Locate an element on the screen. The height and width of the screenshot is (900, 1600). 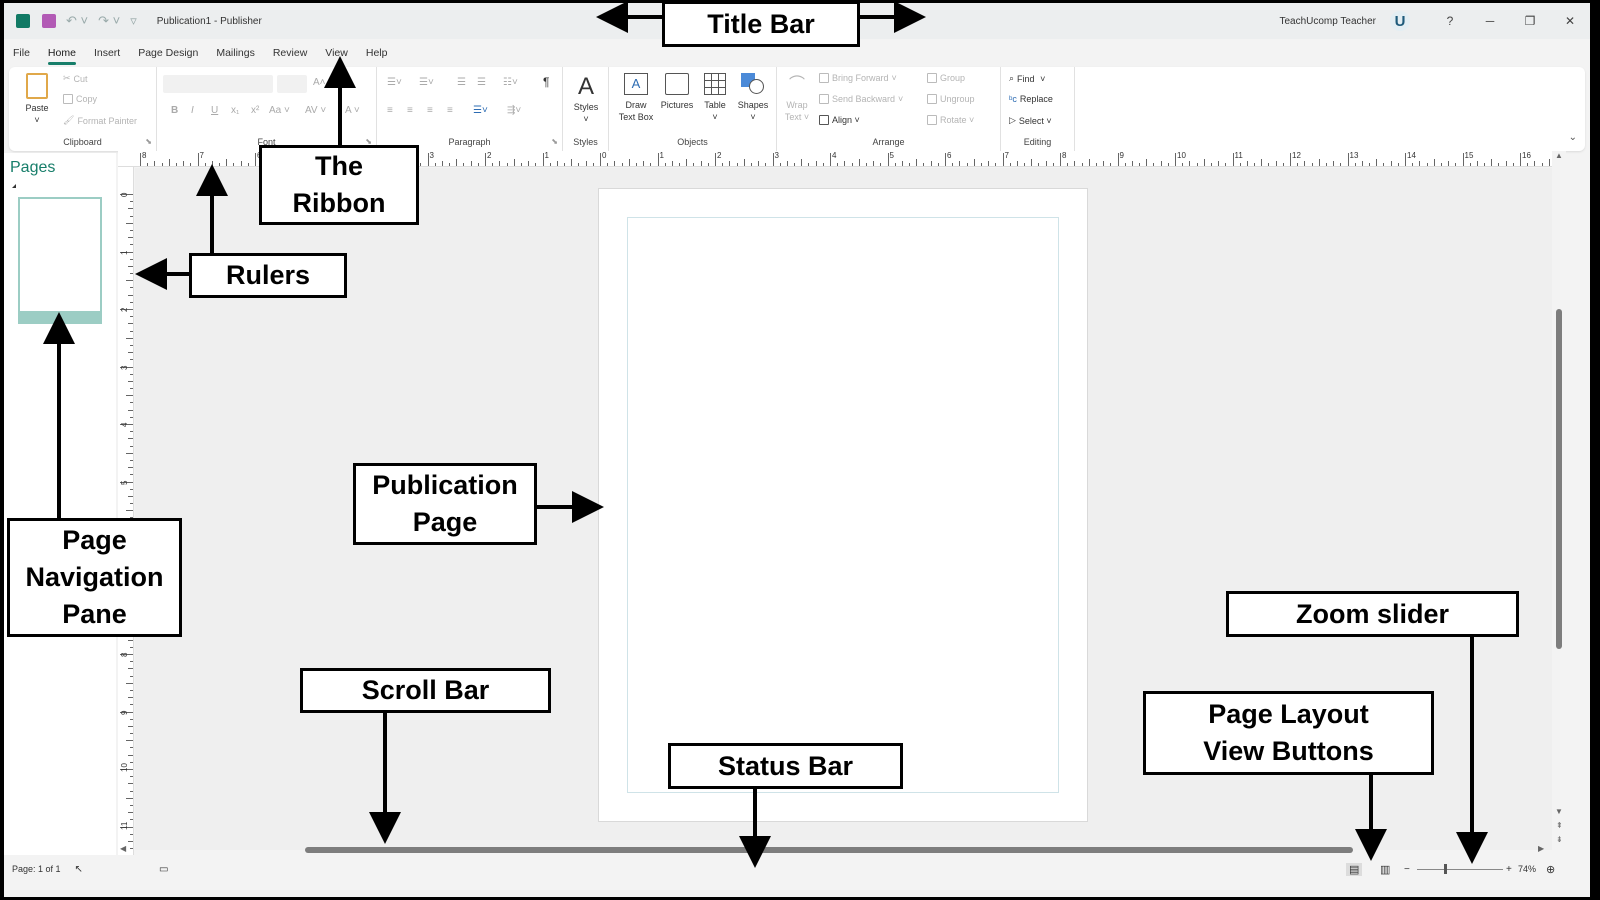
line-spacing-icon: ☰˅ is located at coordinates (480, 110).